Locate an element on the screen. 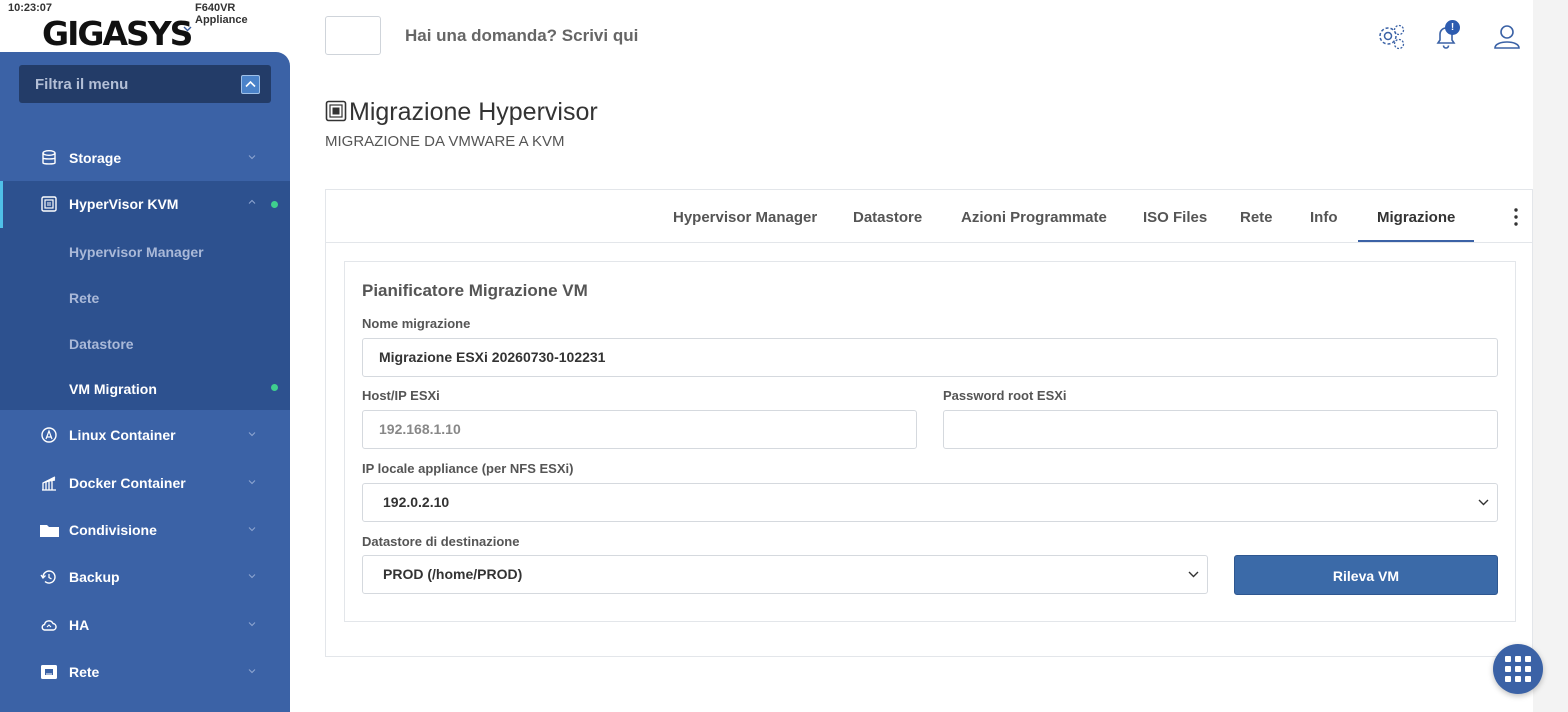  local-ip-label: IP locale appliance (per NFS ESXi) is located at coordinates (468, 468).